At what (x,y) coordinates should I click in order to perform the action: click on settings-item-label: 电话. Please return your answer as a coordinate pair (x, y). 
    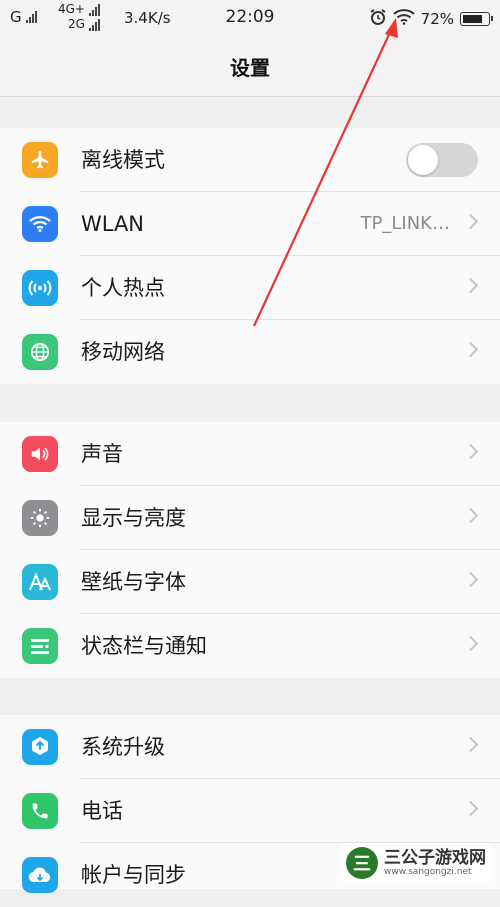
    Looking at the image, I should click on (102, 811).